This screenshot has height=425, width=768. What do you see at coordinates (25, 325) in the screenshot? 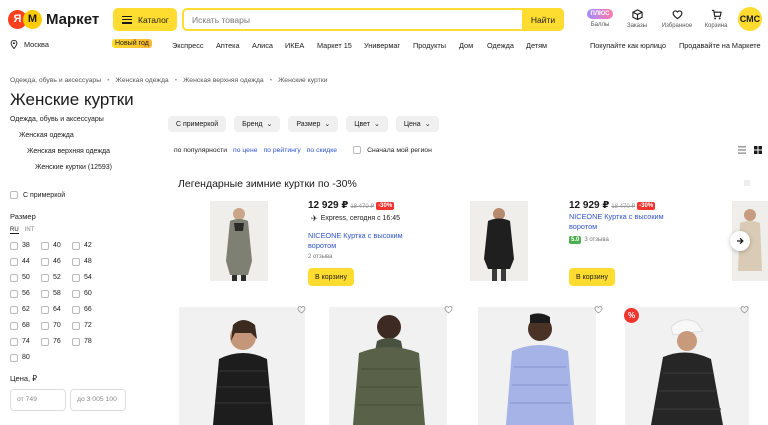
I see `size-option: 68` at bounding box center [25, 325].